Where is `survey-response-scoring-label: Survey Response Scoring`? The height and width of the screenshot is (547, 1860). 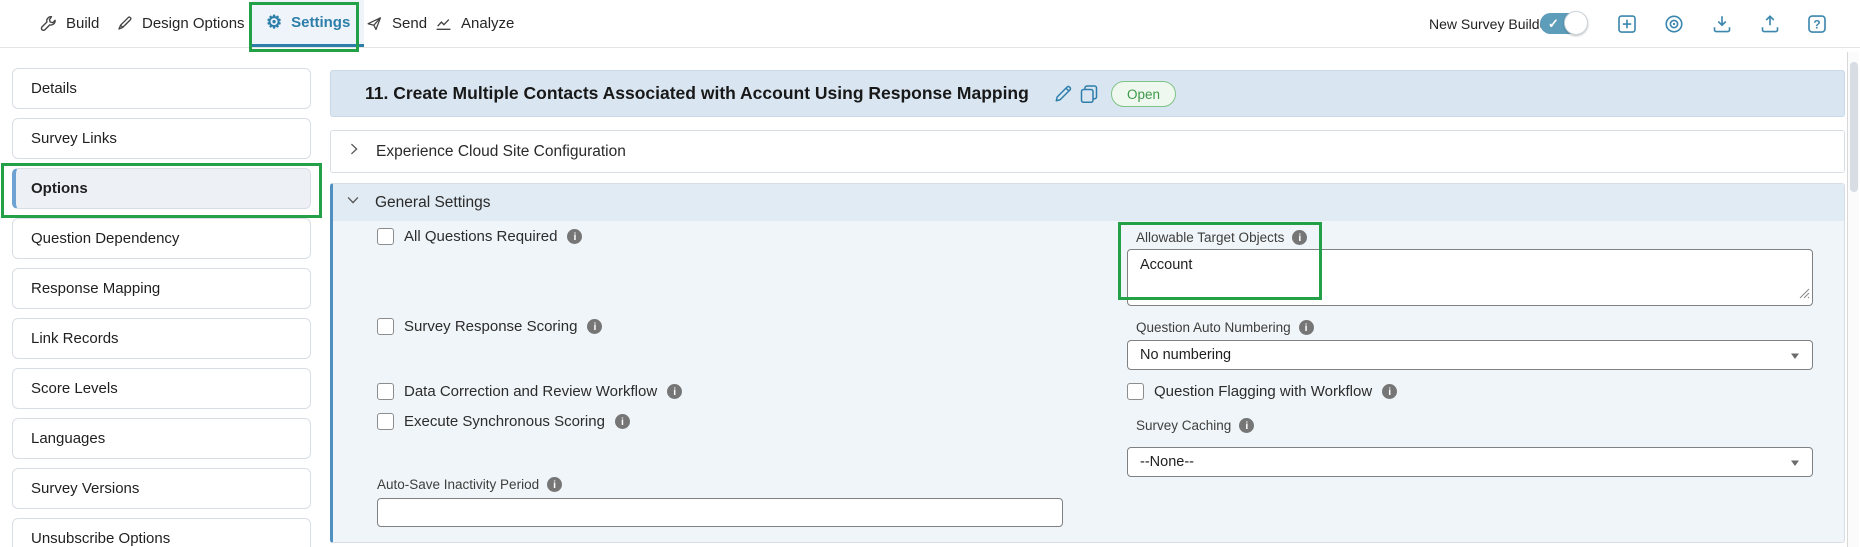 survey-response-scoring-label: Survey Response Scoring is located at coordinates (491, 326).